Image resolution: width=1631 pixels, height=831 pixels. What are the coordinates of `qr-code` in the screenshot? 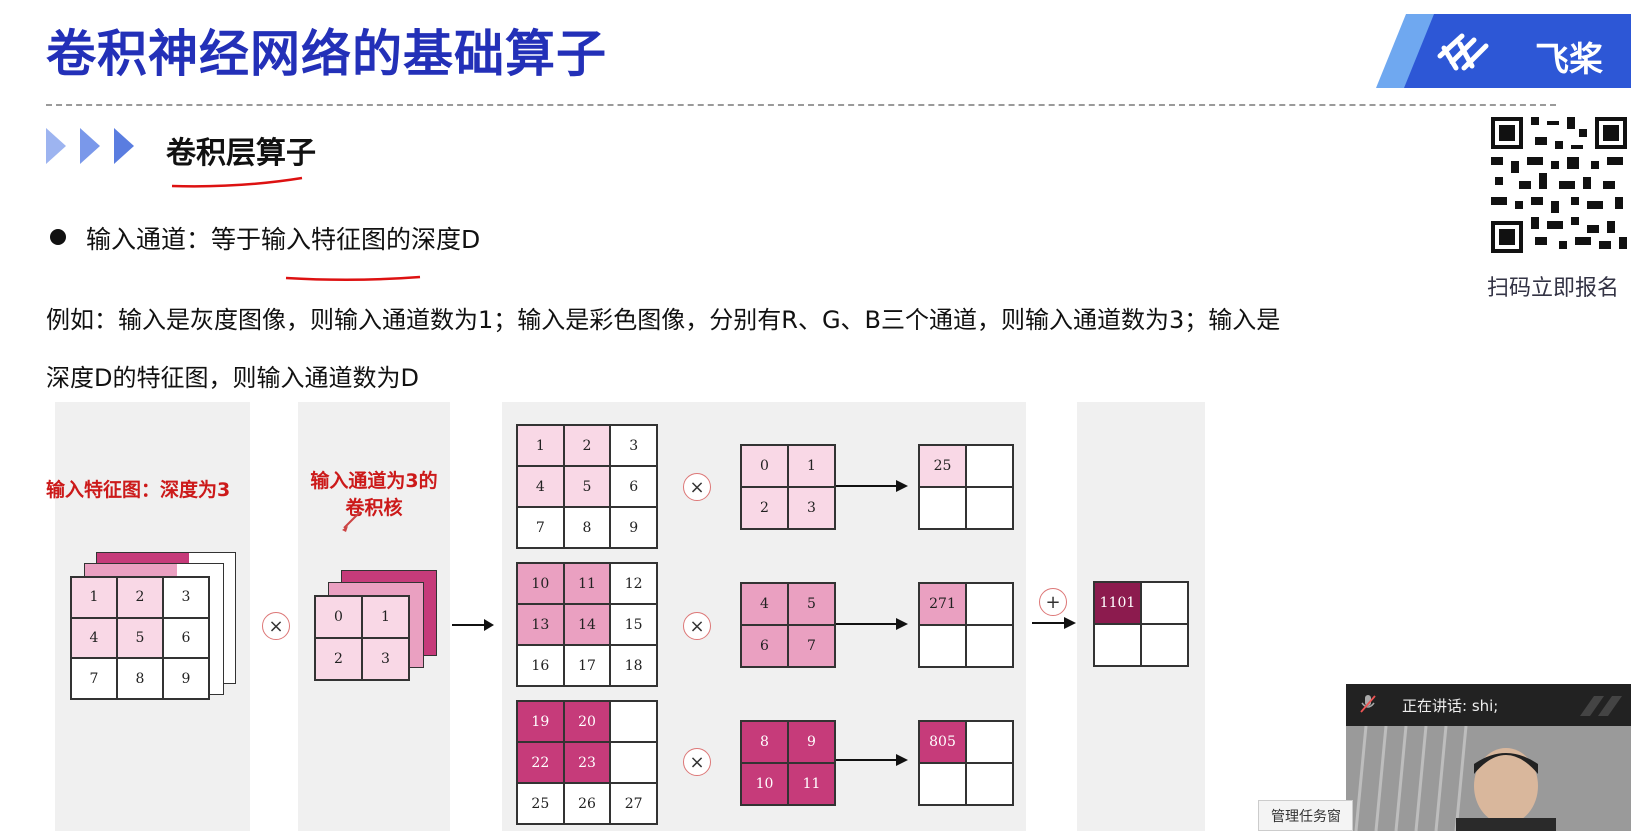 It's located at (1559, 185).